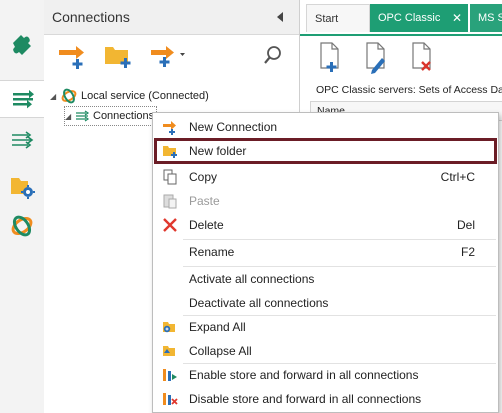 This screenshot has height=413, width=502. What do you see at coordinates (325, 201) in the screenshot?
I see `menu-item-paste: Paste` at bounding box center [325, 201].